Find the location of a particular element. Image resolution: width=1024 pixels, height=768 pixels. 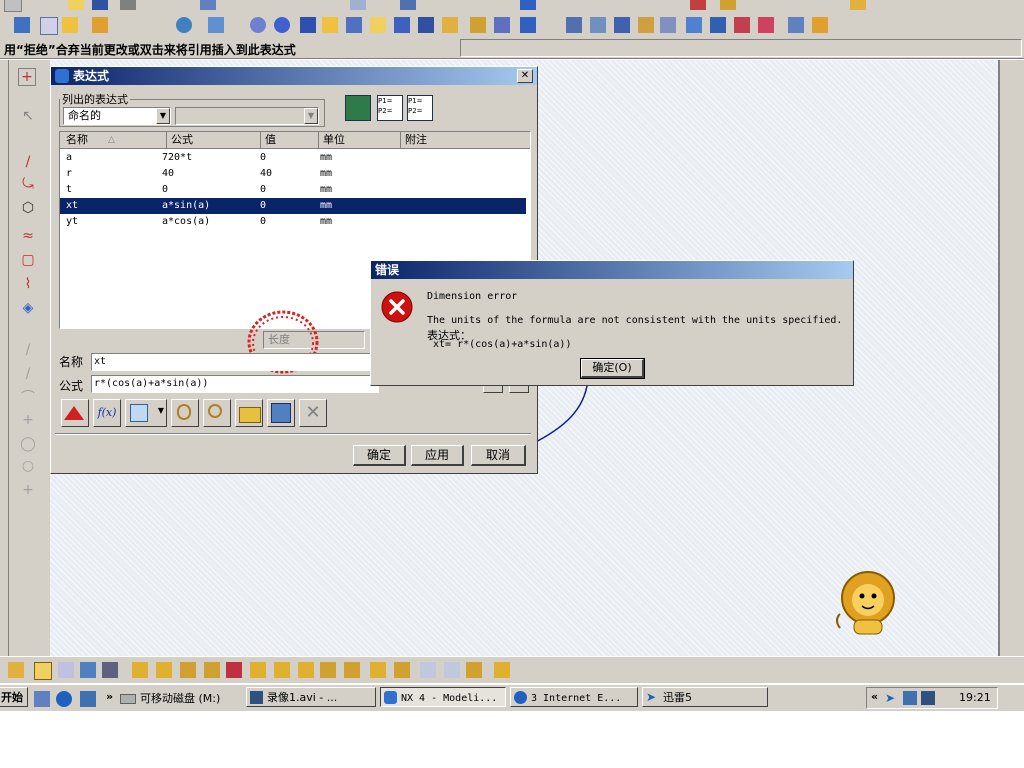

edit-icon is located at coordinates (70, 25).